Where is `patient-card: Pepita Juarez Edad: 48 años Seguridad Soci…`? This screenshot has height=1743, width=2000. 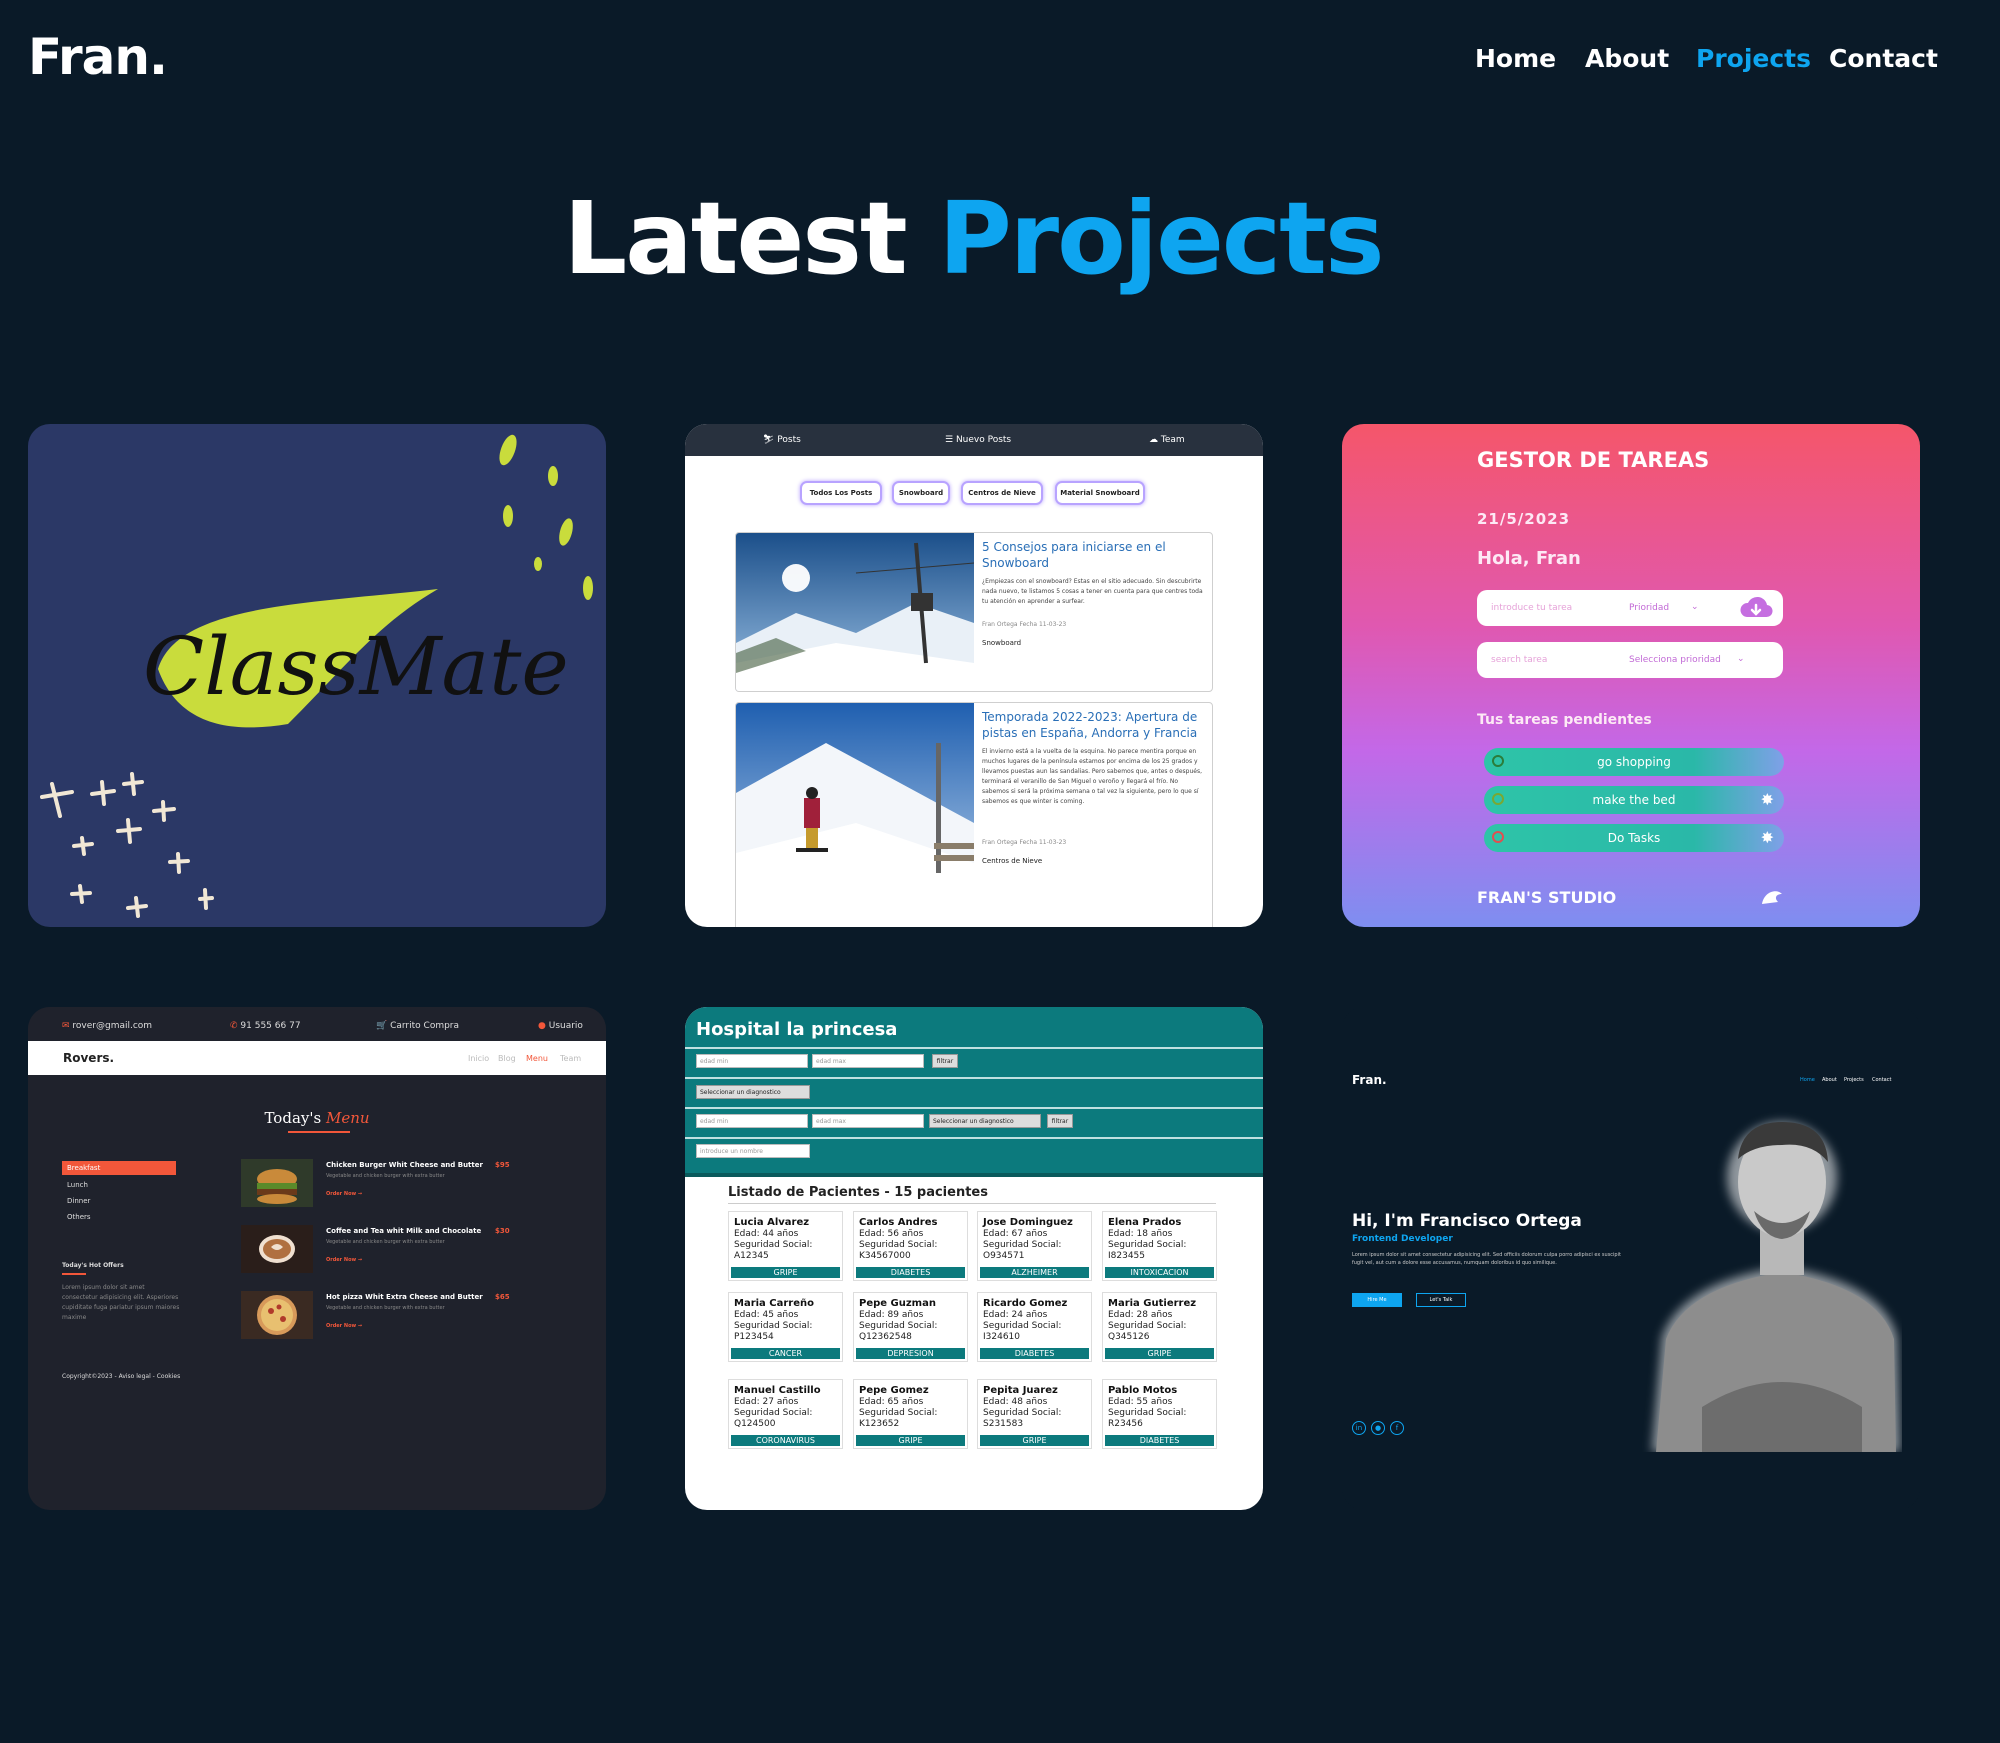 patient-card: Pepita Juarez Edad: 48 años Seguridad Soci… is located at coordinates (1034, 1414).